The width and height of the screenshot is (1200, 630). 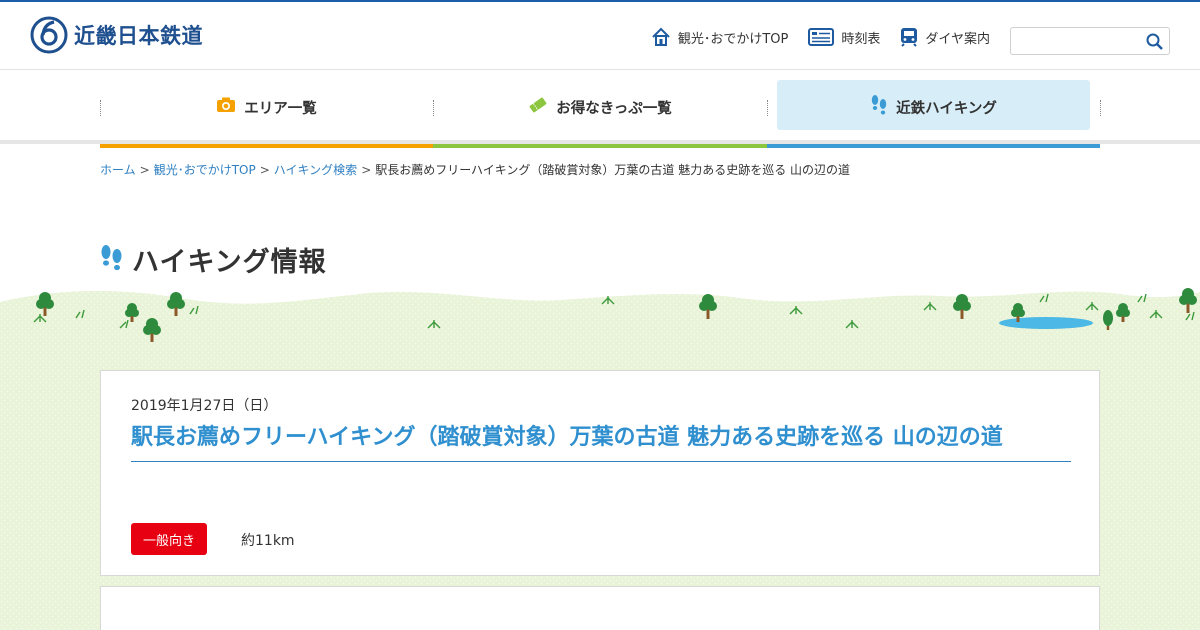 What do you see at coordinates (861, 39) in the screenshot?
I see `timetable-label: 時刻表` at bounding box center [861, 39].